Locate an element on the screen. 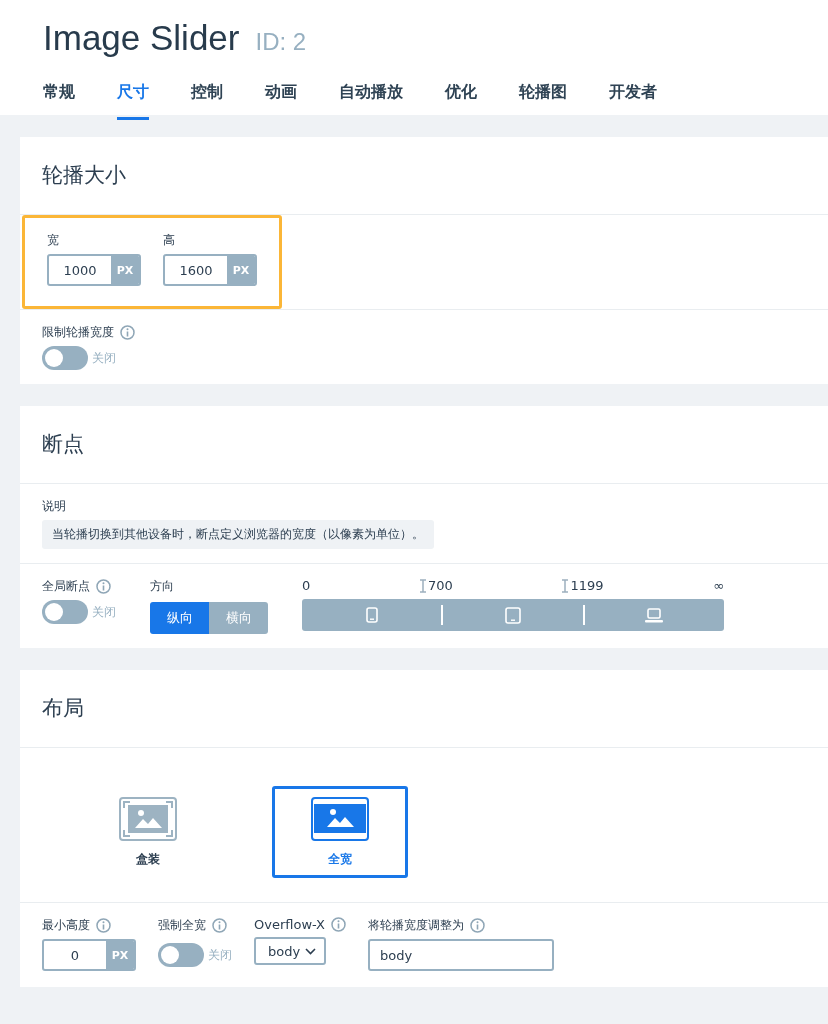 The image size is (828, 1024). breakpoint-value: 0 is located at coordinates (306, 585).